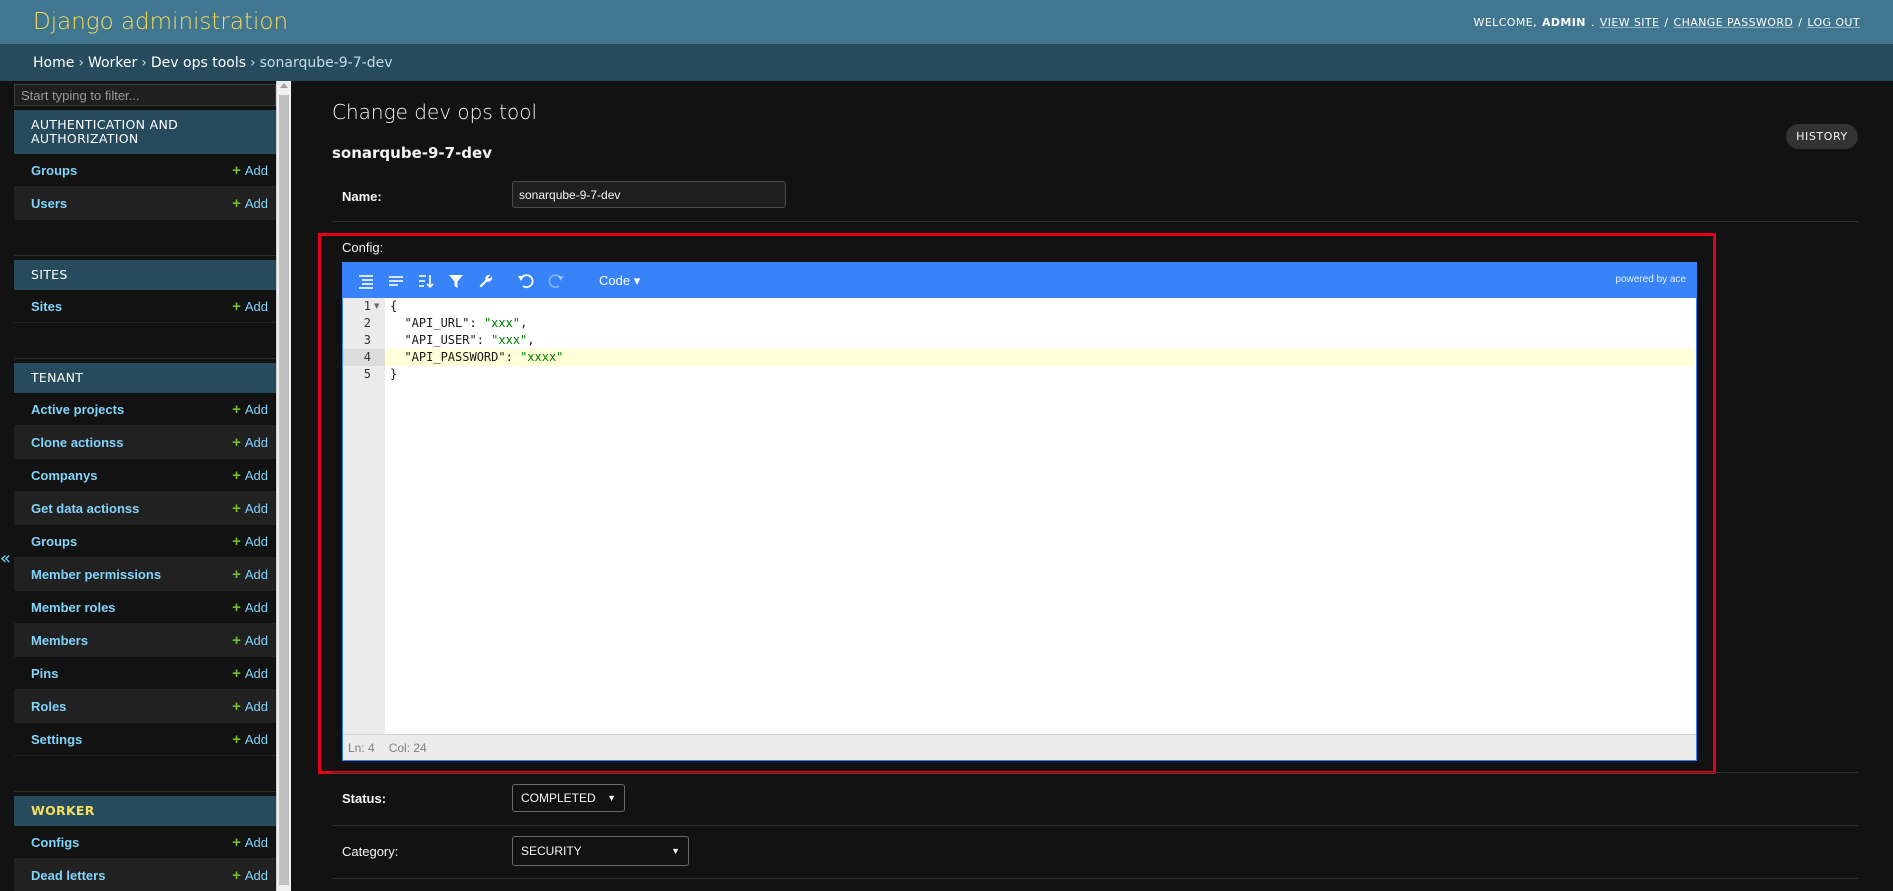 This screenshot has height=891, width=1893. What do you see at coordinates (426, 281) in the screenshot?
I see `sort-icon` at bounding box center [426, 281].